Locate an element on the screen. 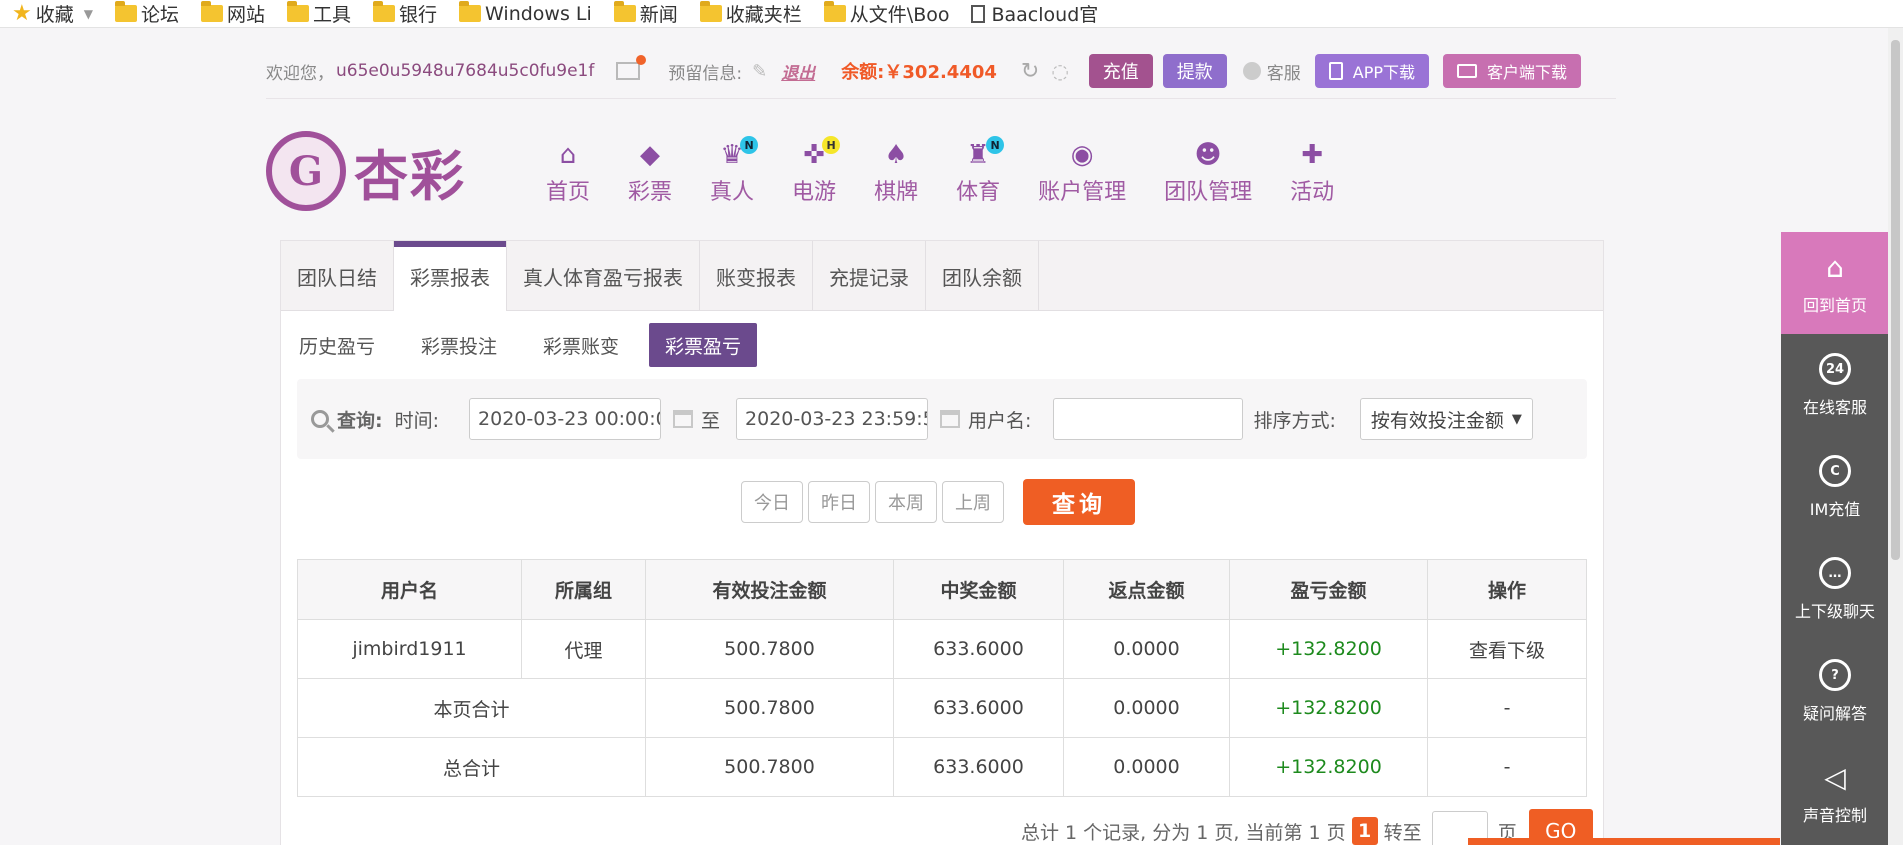  client-download-button: 客户端下载 is located at coordinates (1512, 71).